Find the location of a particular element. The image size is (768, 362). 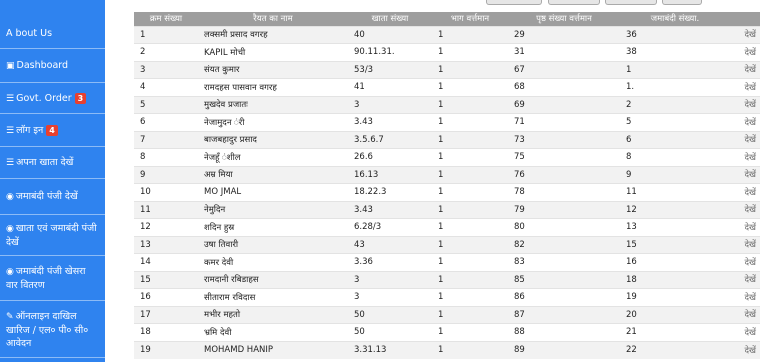

sidebar-item-2: ▣ Dashboard is located at coordinates (52, 66).